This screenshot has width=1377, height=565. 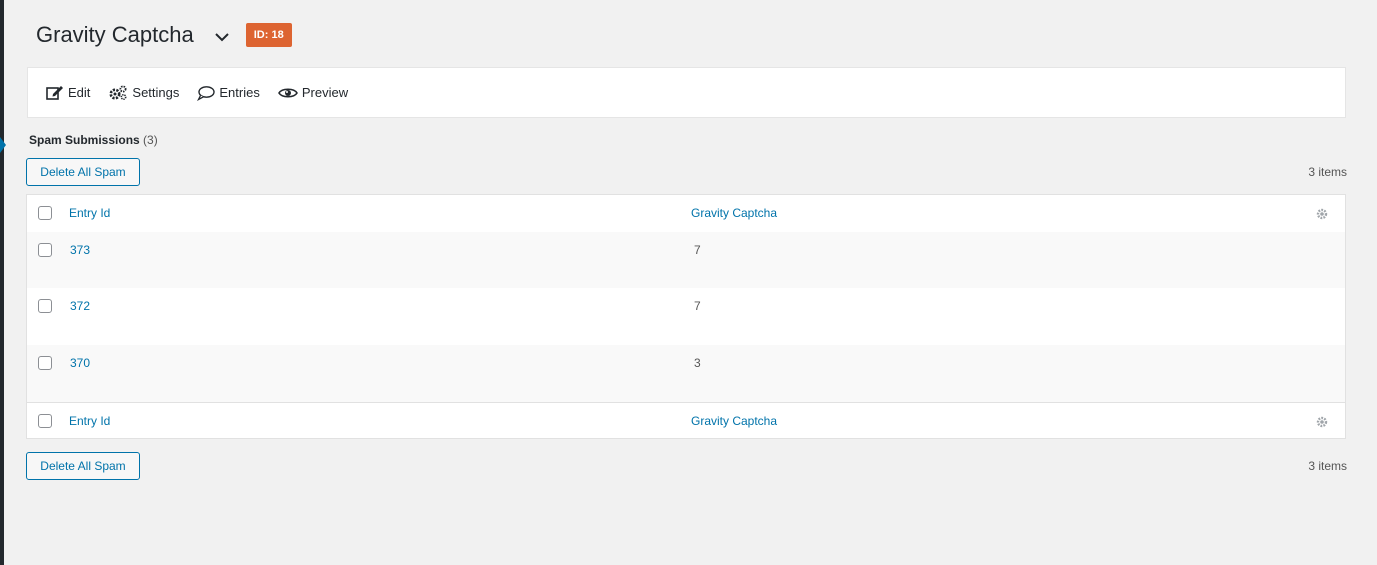 I want to click on delete-all-spam-button-top: Delete All Spam, so click(x=83, y=172).